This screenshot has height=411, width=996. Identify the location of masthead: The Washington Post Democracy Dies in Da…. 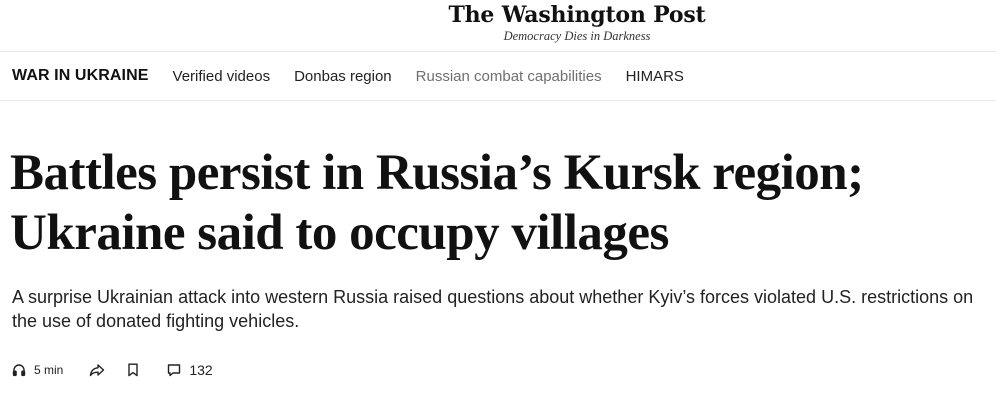
(498, 26).